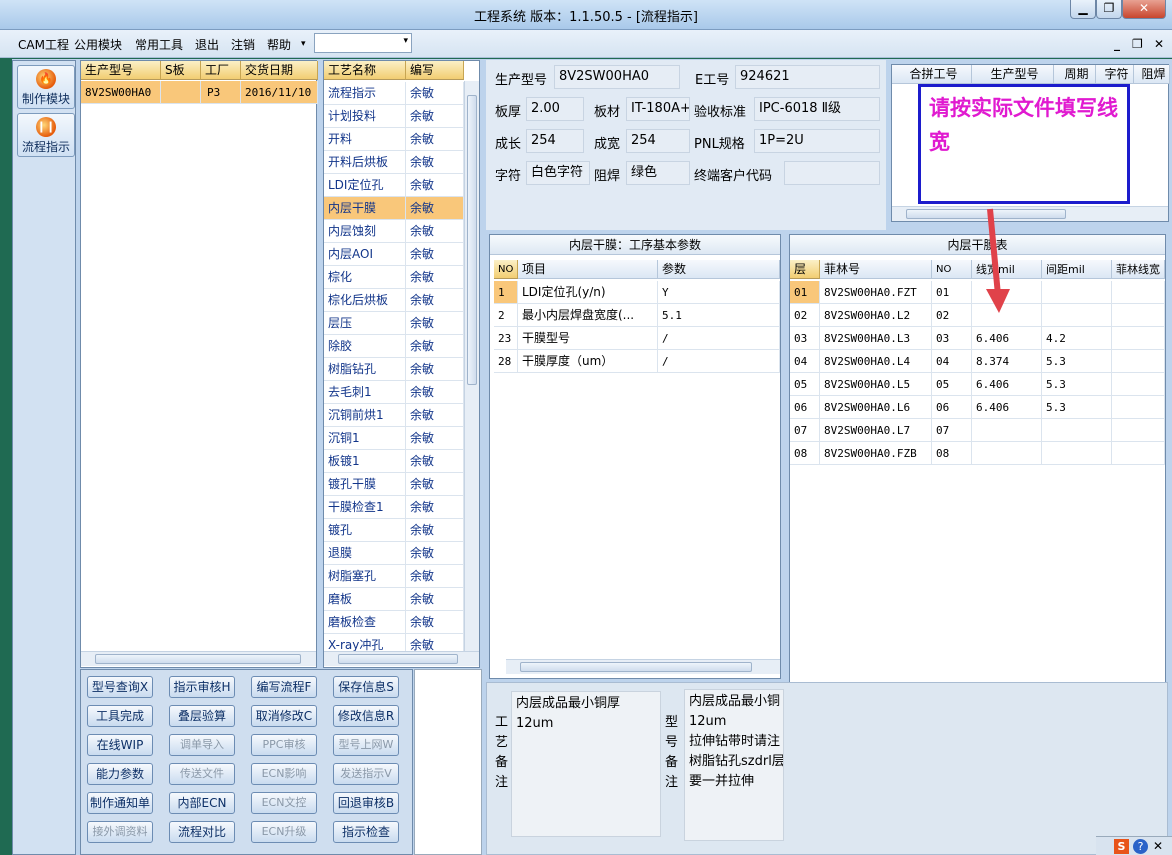 This screenshot has height=855, width=1172. Describe the element at coordinates (202, 716) in the screenshot. I see `action-button: 叠层验算` at that location.